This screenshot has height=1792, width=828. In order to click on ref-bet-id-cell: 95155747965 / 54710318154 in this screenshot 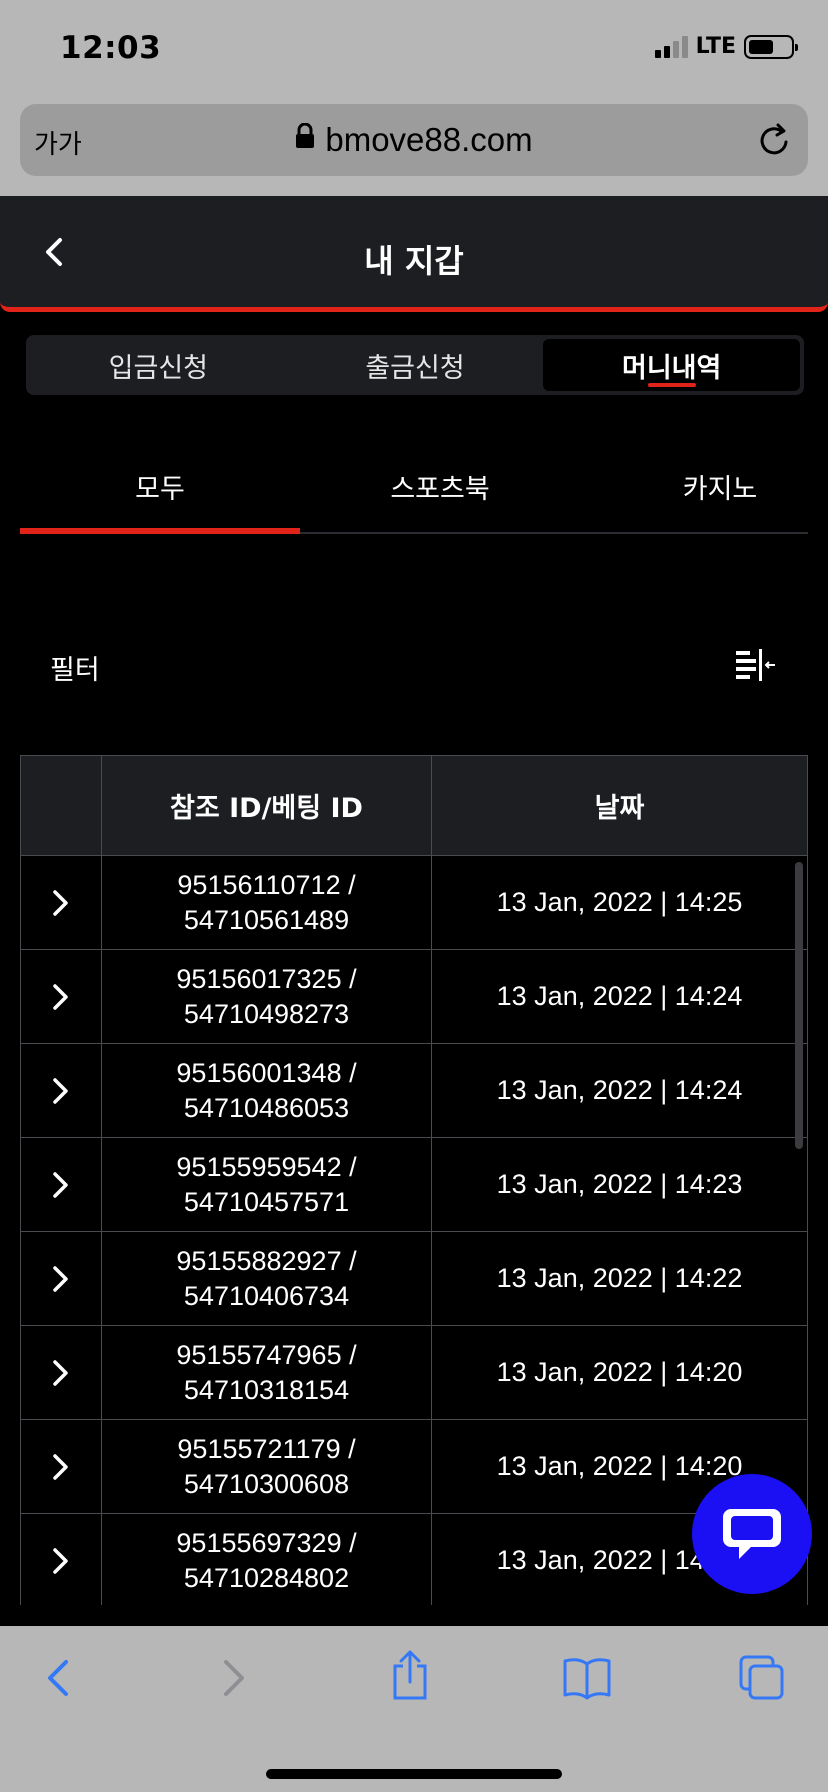, I will do `click(267, 1372)`.